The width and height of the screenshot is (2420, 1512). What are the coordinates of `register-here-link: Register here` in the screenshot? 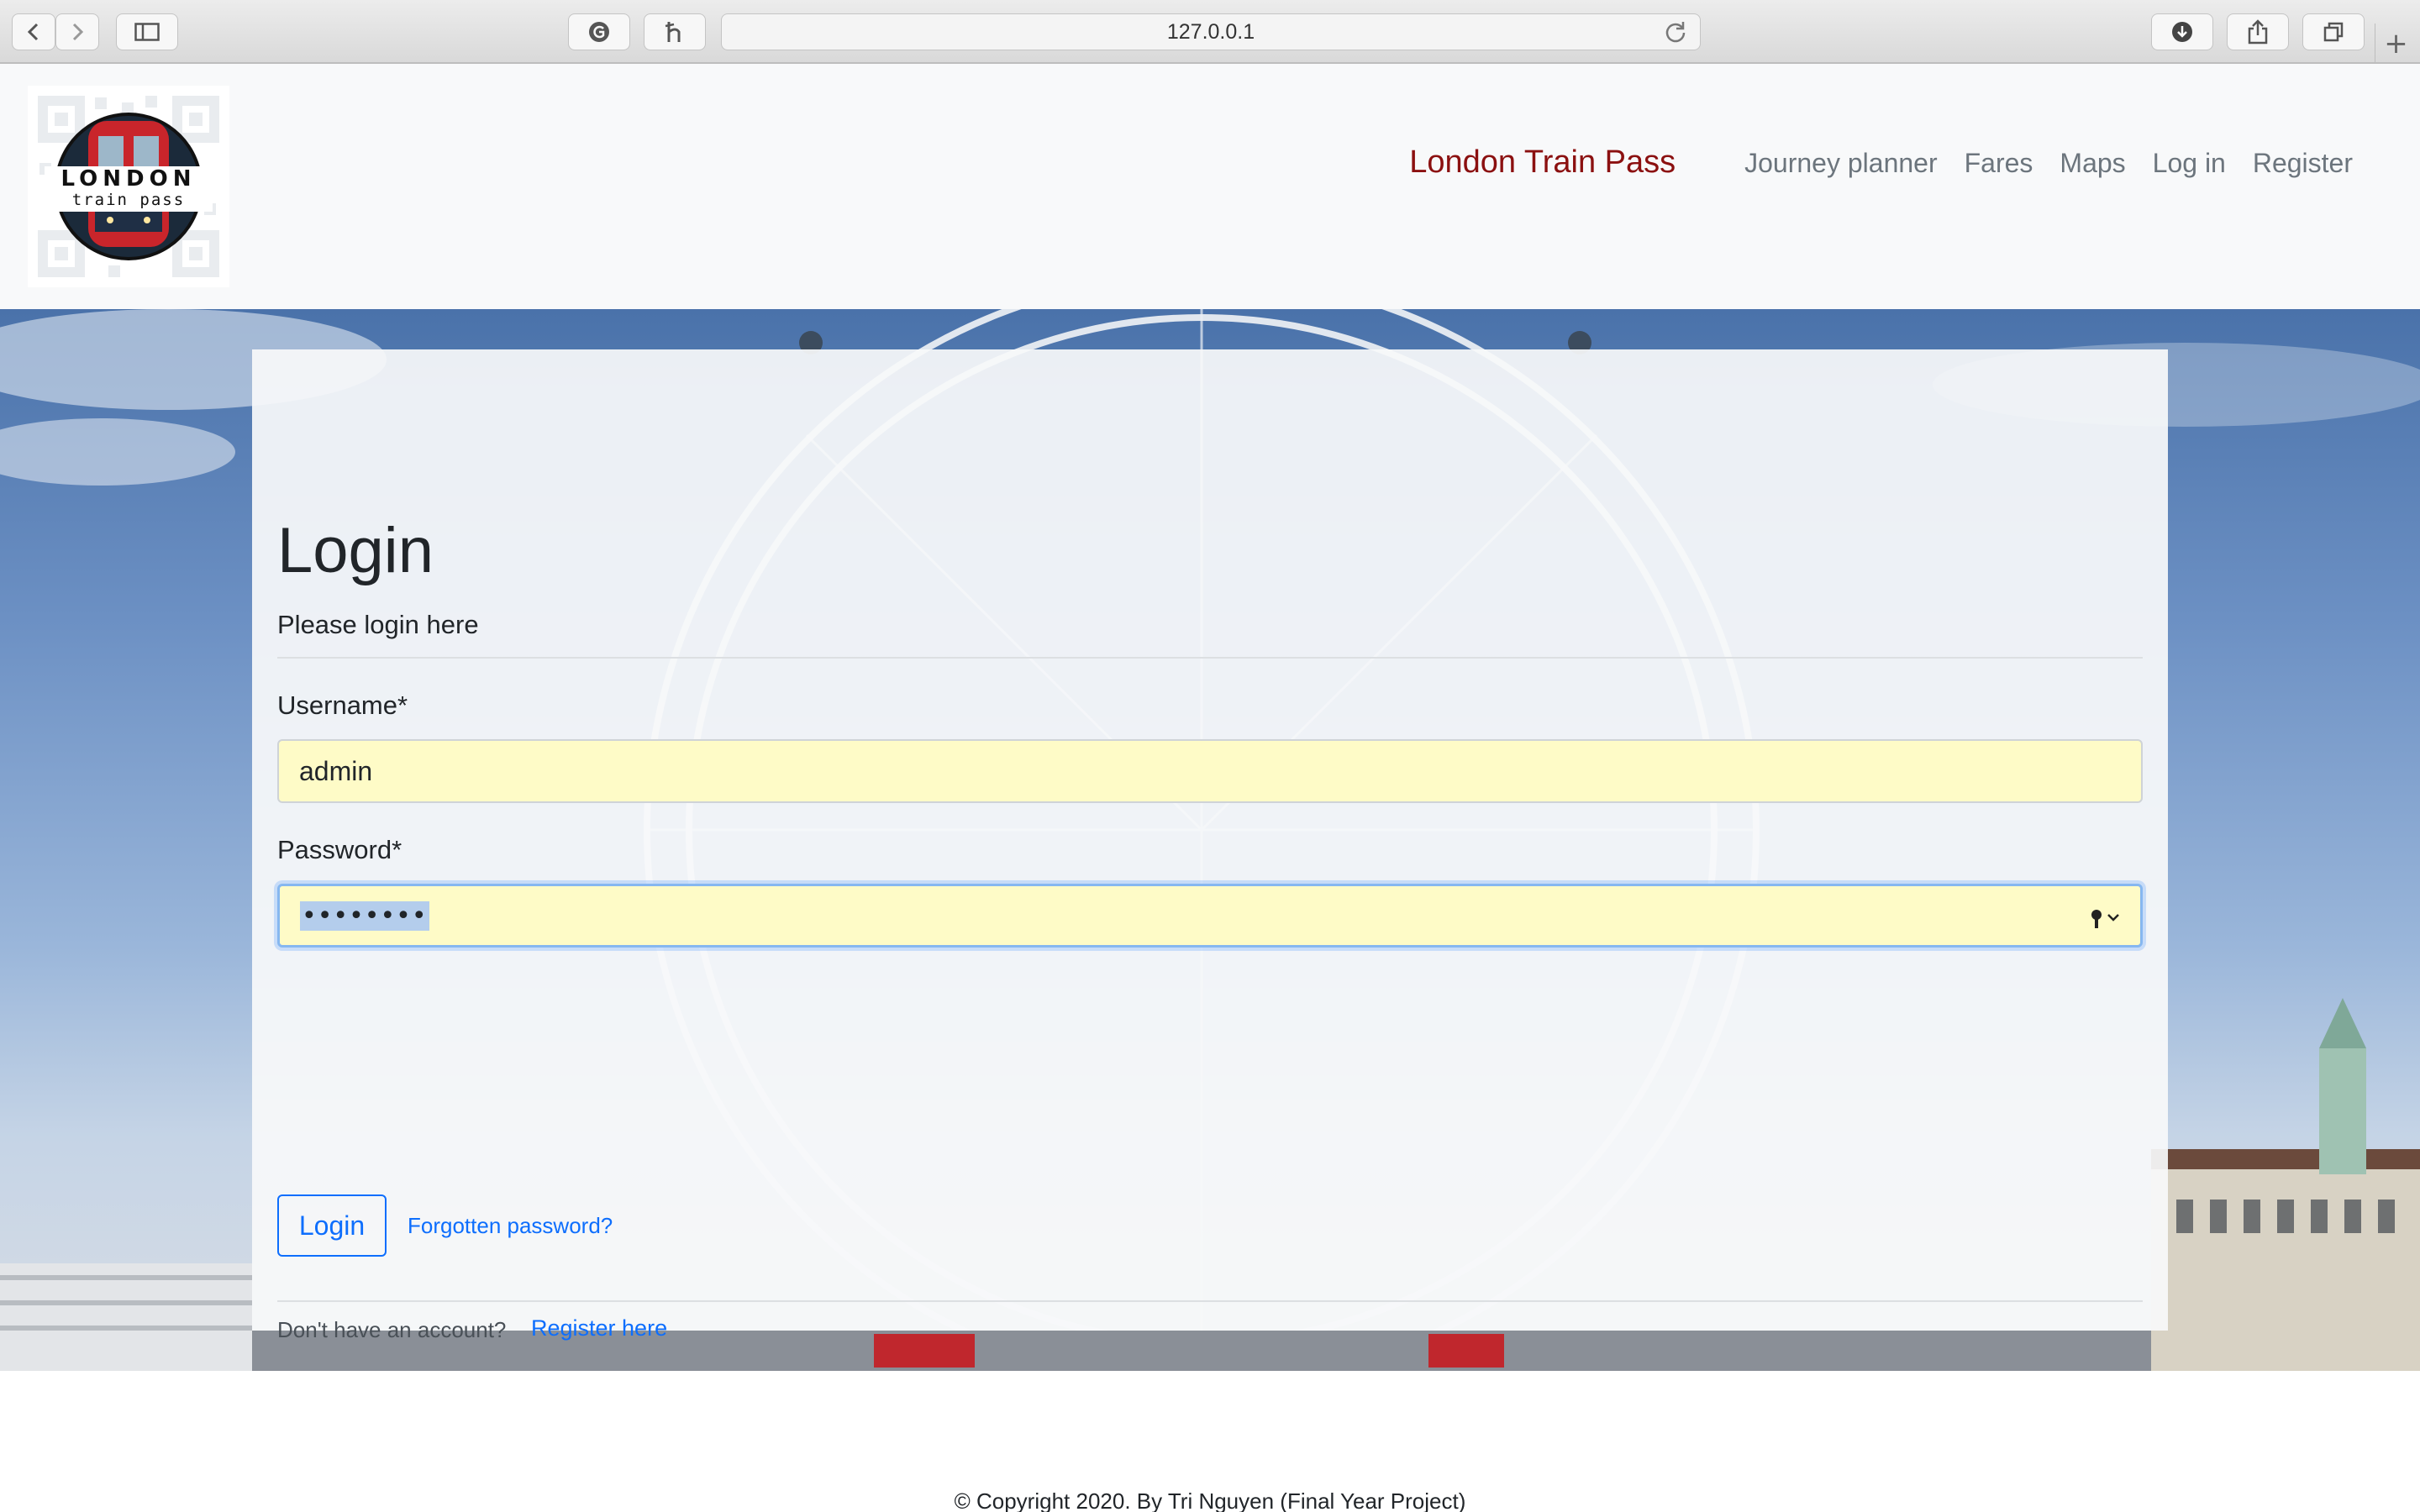 It's located at (599, 1328).